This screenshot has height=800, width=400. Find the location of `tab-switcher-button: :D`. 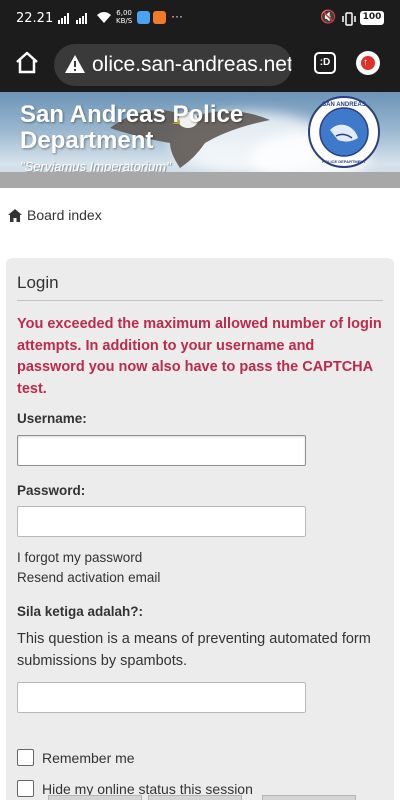

tab-switcher-button: :D is located at coordinates (325, 63).